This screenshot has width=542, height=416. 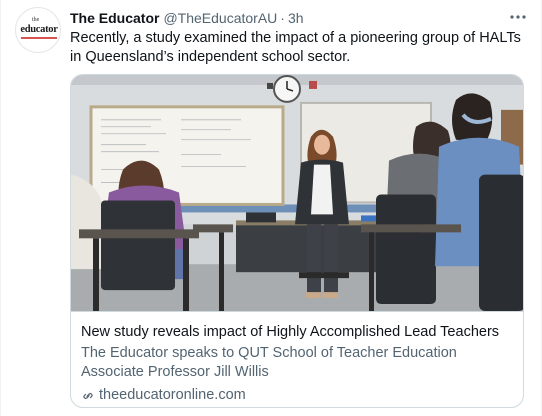 I want to click on author-handle: @TheEducatorAU, so click(x=220, y=18).